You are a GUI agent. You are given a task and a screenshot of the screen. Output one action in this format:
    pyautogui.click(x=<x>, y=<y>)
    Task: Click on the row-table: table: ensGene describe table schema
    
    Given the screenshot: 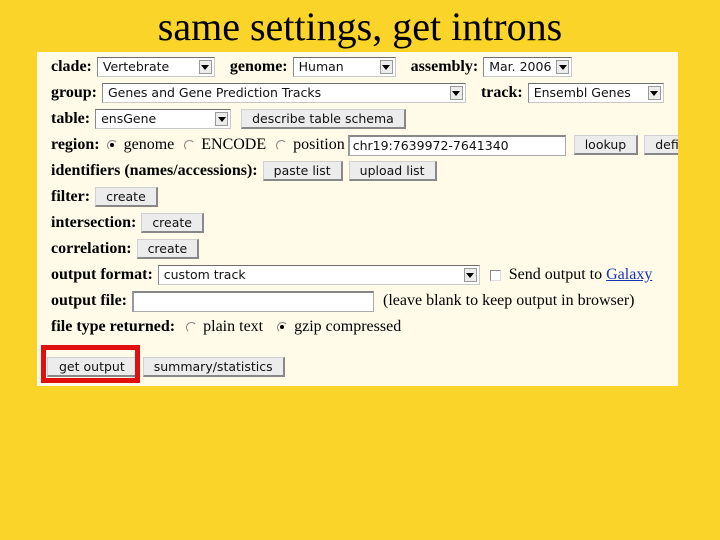 What is the action you would take?
    pyautogui.click(x=228, y=119)
    